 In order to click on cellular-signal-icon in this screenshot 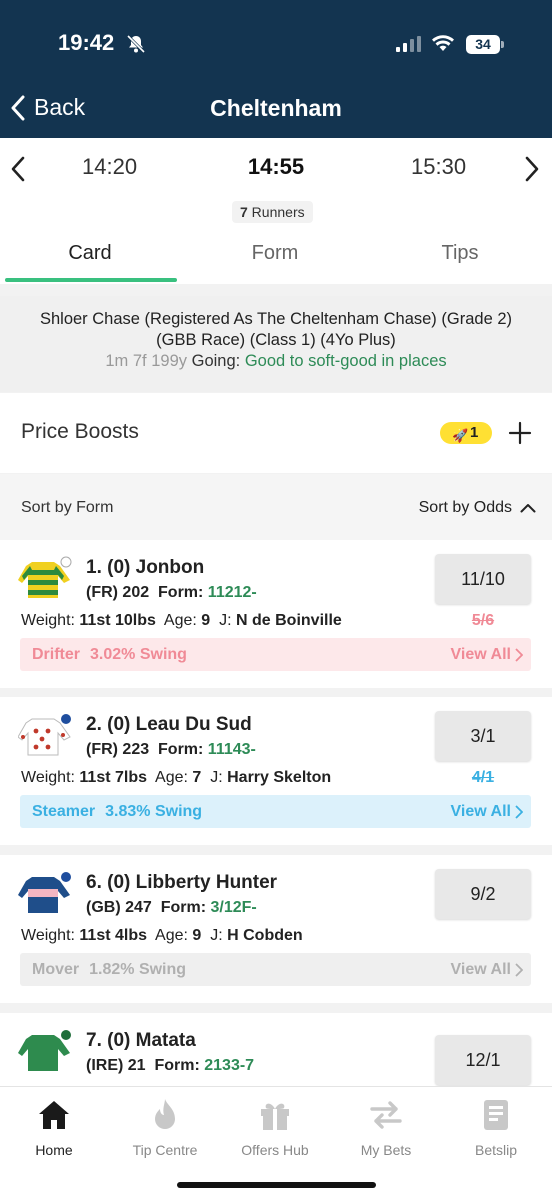, I will do `click(408, 44)`.